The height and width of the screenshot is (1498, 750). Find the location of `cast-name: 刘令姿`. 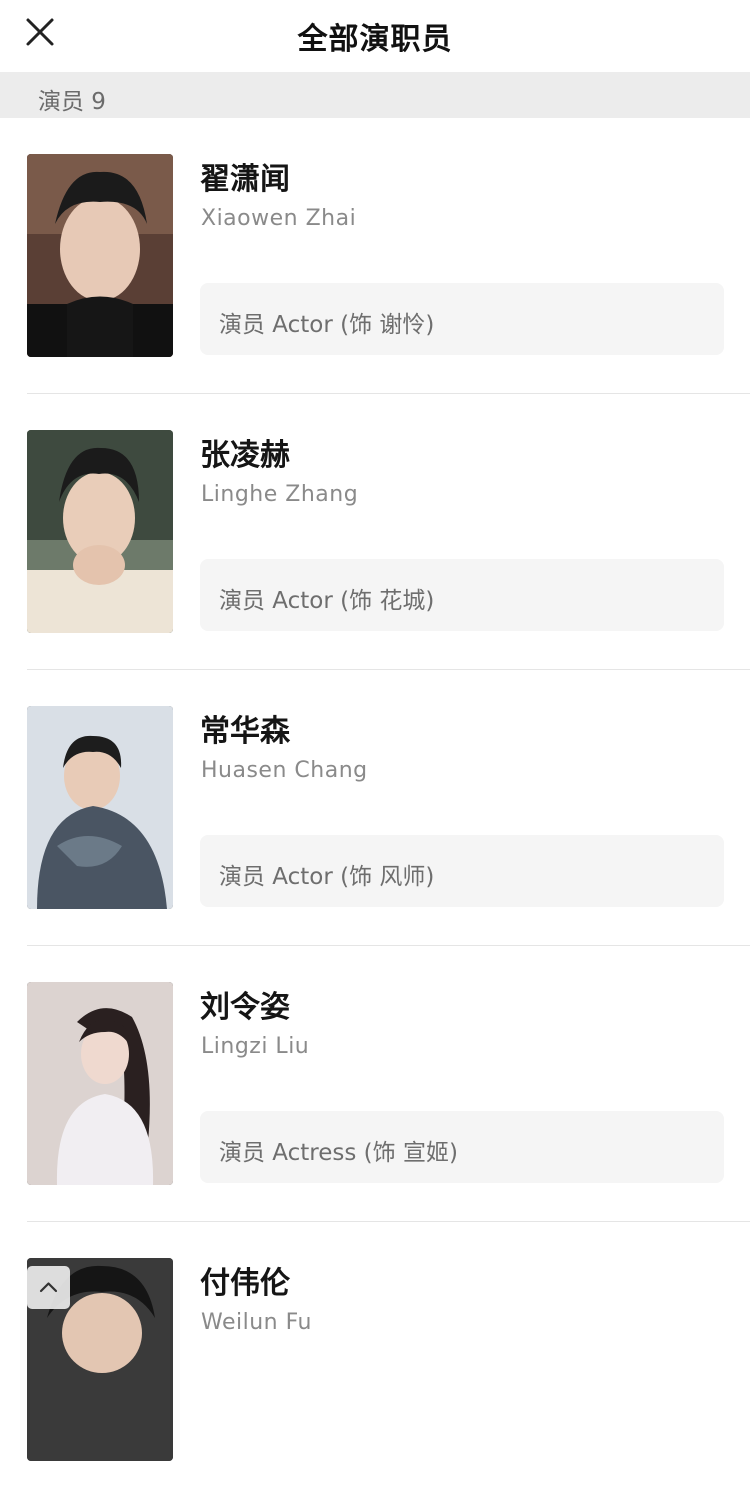

cast-name: 刘令姿 is located at coordinates (245, 1007).